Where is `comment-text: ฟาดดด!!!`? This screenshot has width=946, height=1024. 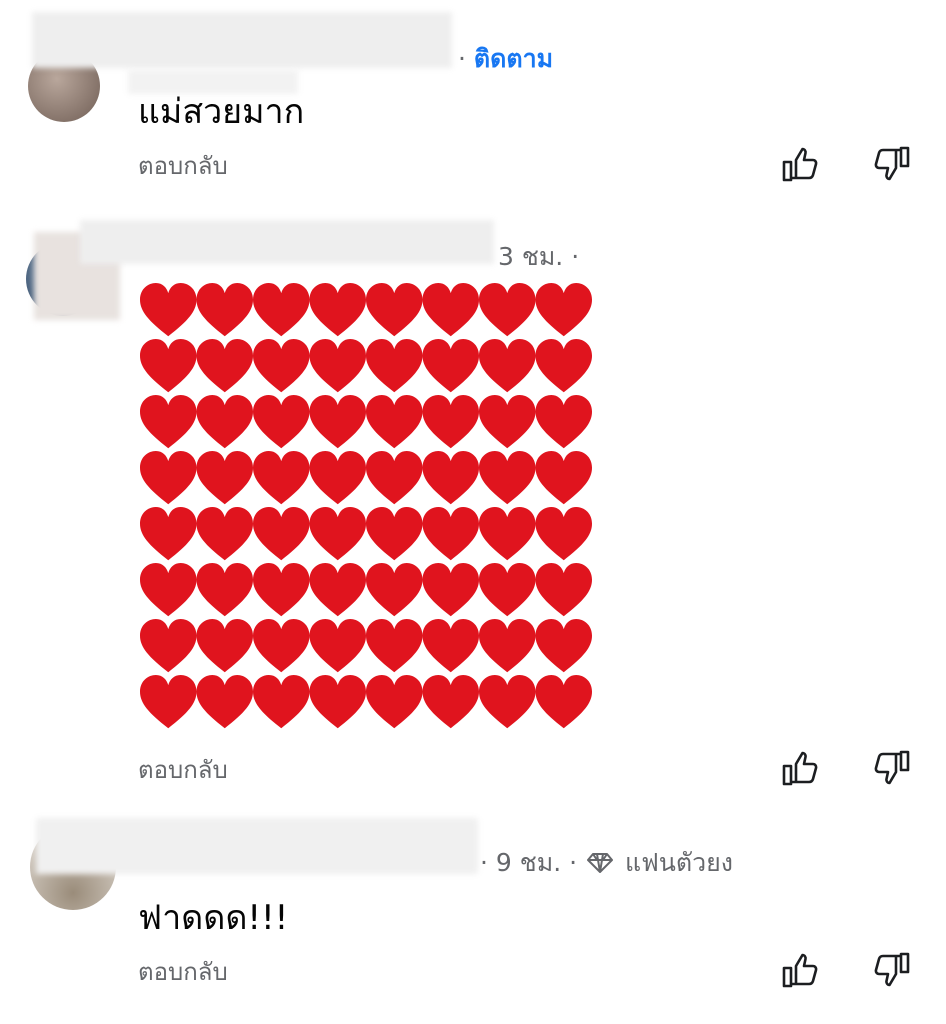
comment-text: ฟาดดด!!! is located at coordinates (213, 918).